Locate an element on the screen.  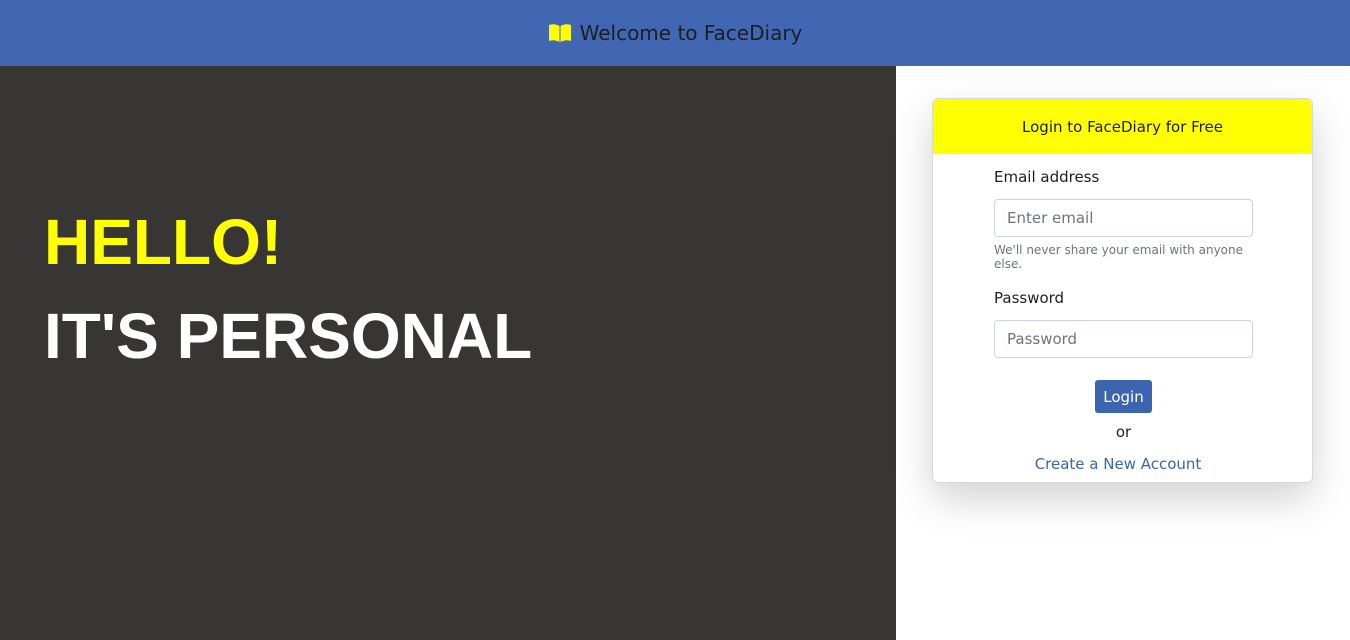
password-label: Password is located at coordinates (1029, 298).